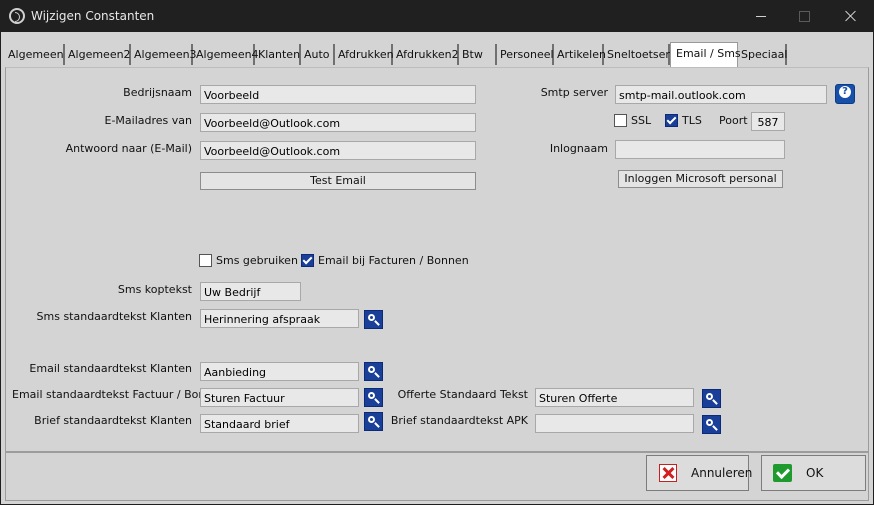 This screenshot has height=505, width=874. What do you see at coordinates (620, 120) in the screenshot?
I see `ssl-checkbox` at bounding box center [620, 120].